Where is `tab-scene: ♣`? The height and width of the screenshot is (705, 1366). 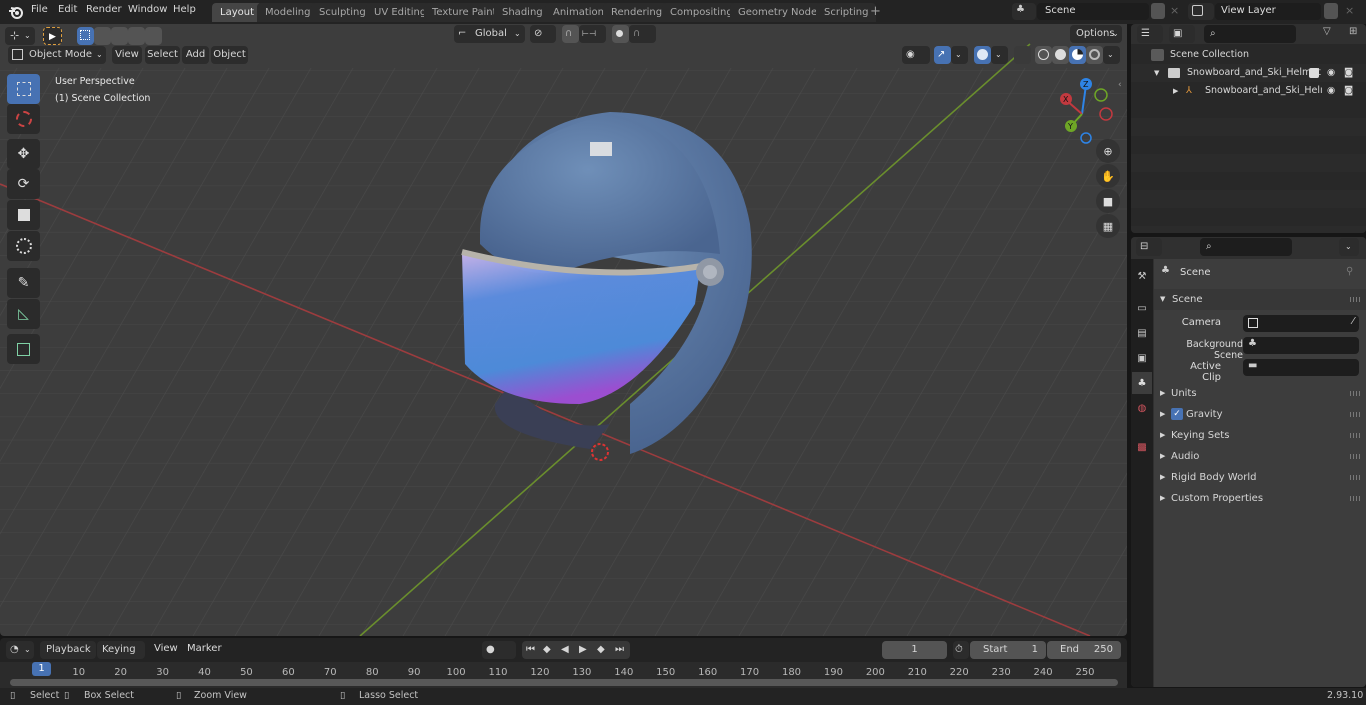
tab-scene: ♣ is located at coordinates (1142, 383).